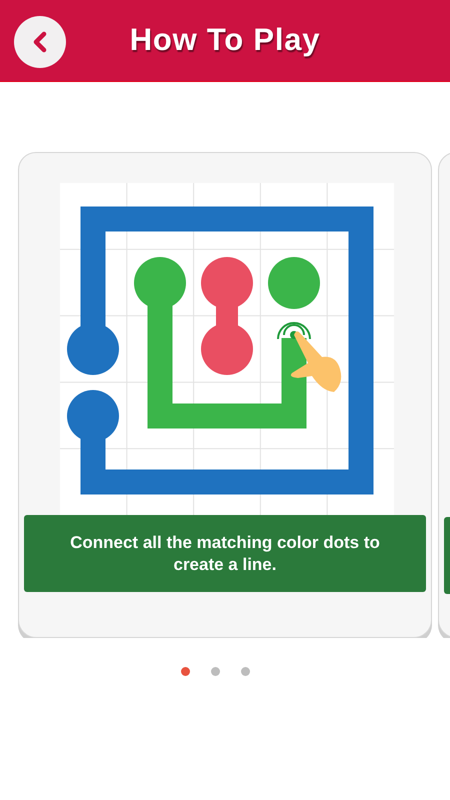  I want to click on back-icon, so click(40, 42).